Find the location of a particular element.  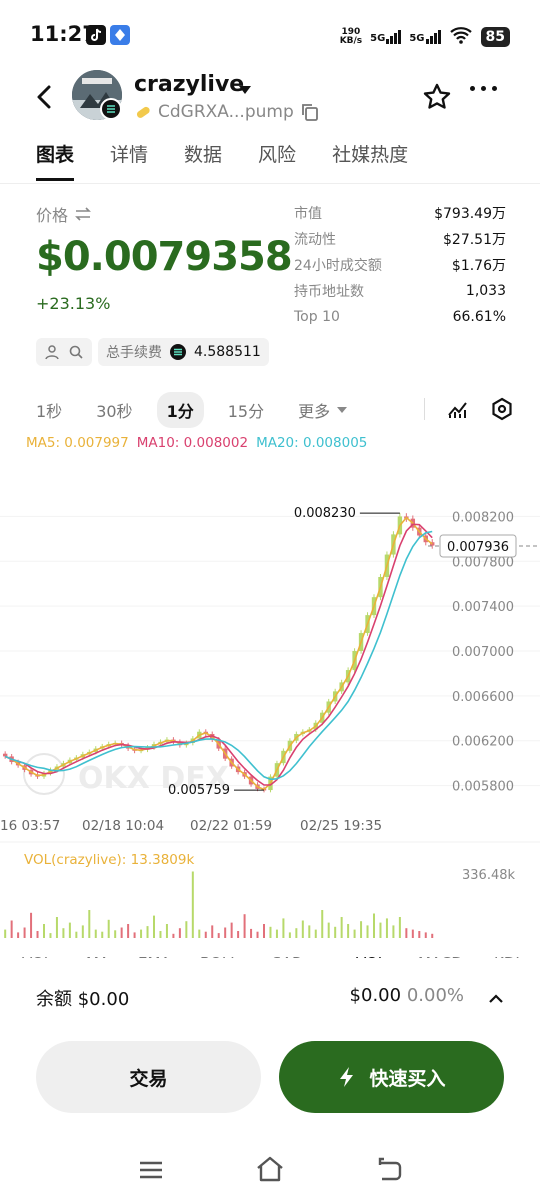

chevron-up-icon is located at coordinates (496, 998).